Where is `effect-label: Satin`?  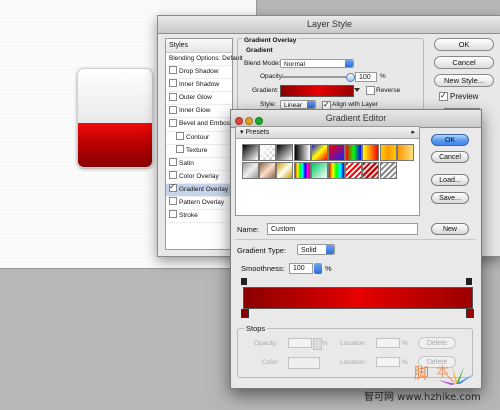
effect-label: Satin is located at coordinates (186, 163).